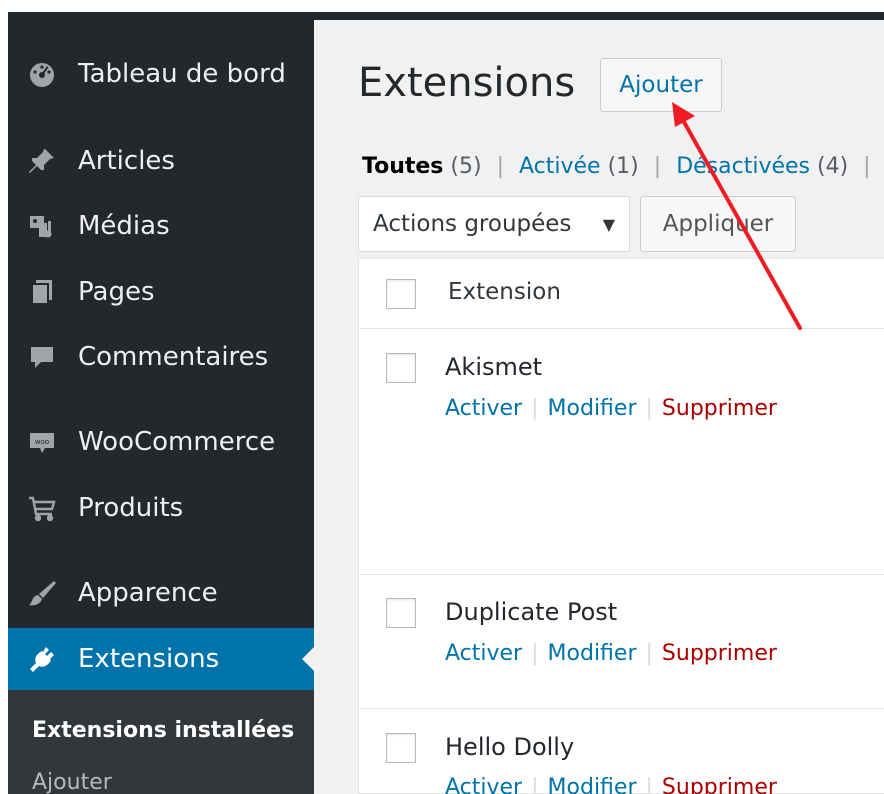  I want to click on select-all-checkbox, so click(401, 294).